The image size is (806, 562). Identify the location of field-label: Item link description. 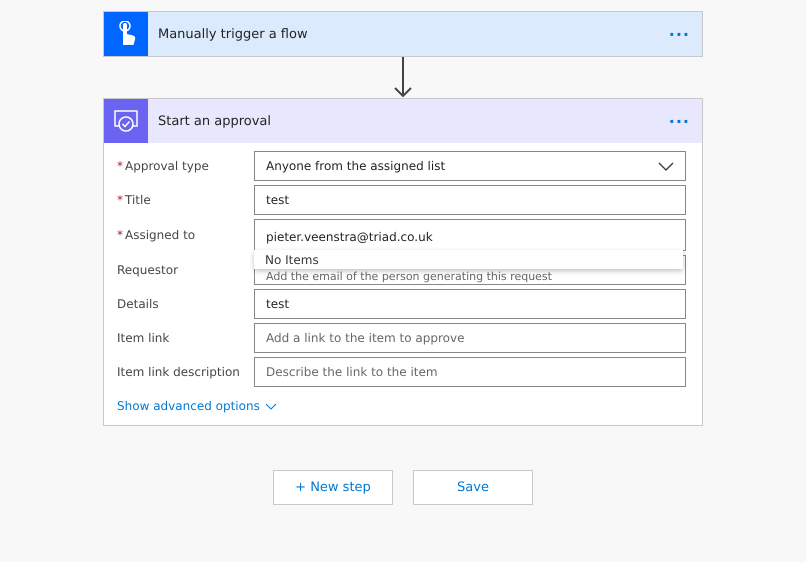
(179, 372).